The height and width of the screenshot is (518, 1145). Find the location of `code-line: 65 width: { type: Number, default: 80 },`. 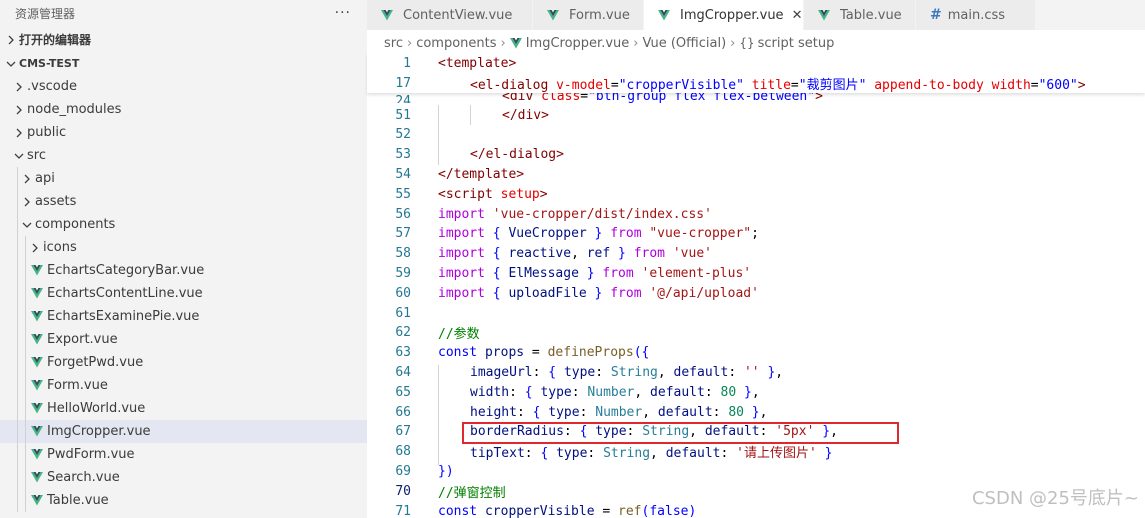

code-line: 65 width: { type: Number, default: 80 }, is located at coordinates (756, 392).